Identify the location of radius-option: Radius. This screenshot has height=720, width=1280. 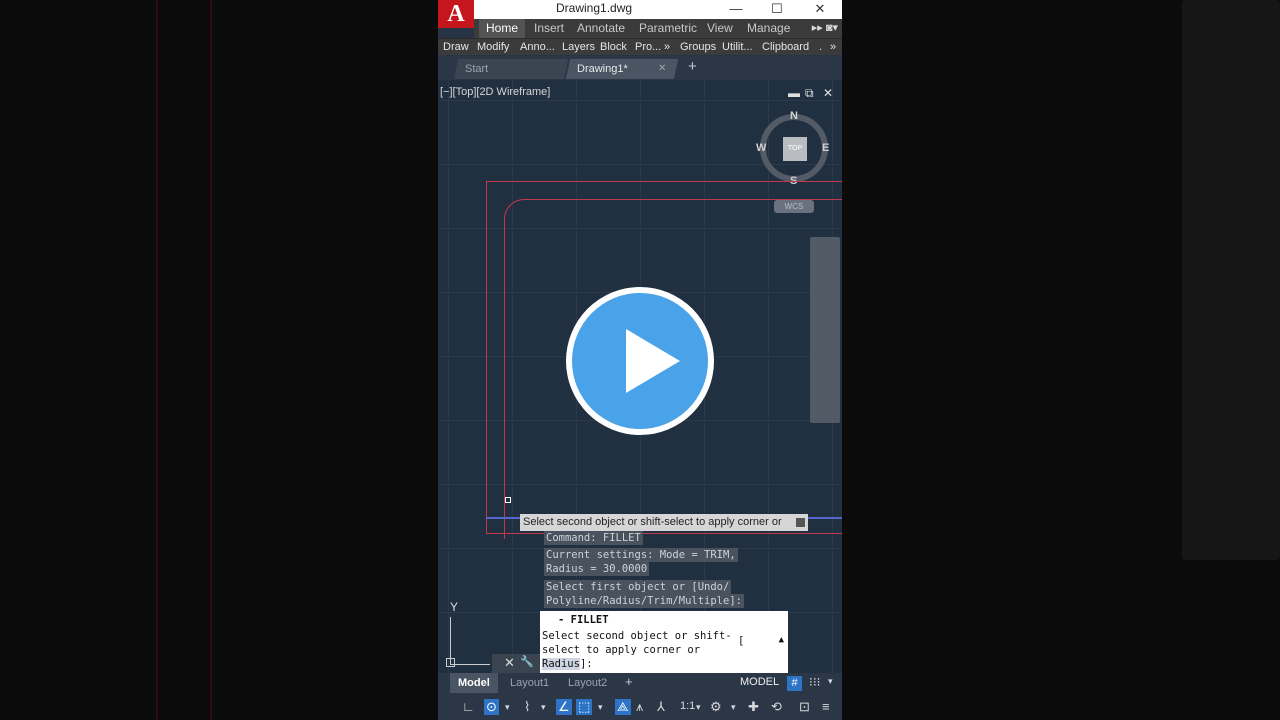
(561, 664).